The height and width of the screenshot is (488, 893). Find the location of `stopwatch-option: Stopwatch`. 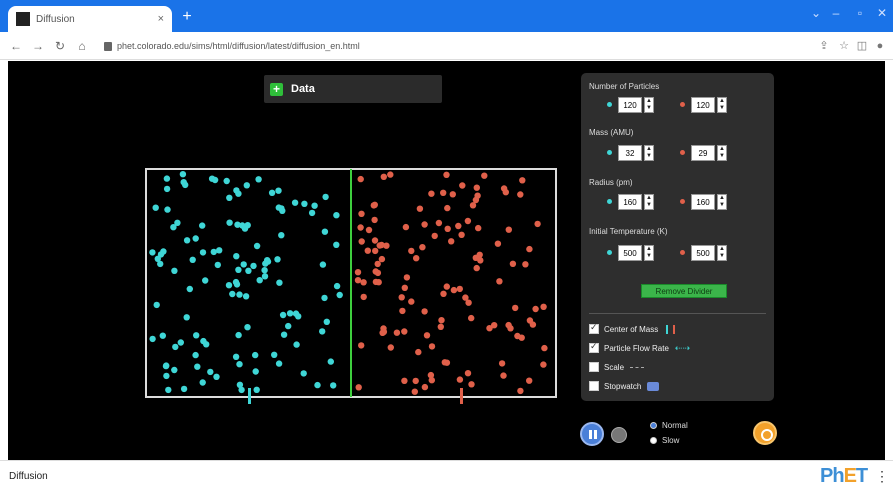

stopwatch-option: Stopwatch is located at coordinates (624, 386).